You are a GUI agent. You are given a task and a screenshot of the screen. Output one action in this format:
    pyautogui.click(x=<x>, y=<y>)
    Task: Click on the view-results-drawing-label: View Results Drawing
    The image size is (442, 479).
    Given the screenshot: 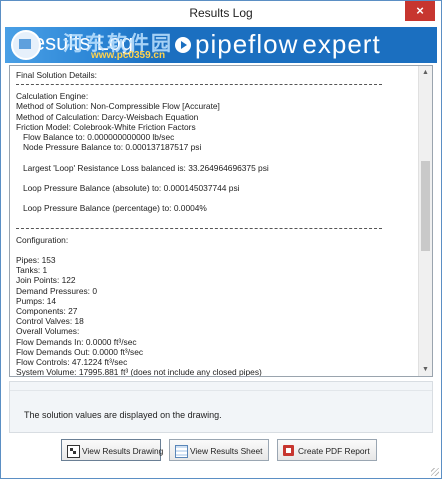 What is the action you would take?
    pyautogui.click(x=123, y=451)
    